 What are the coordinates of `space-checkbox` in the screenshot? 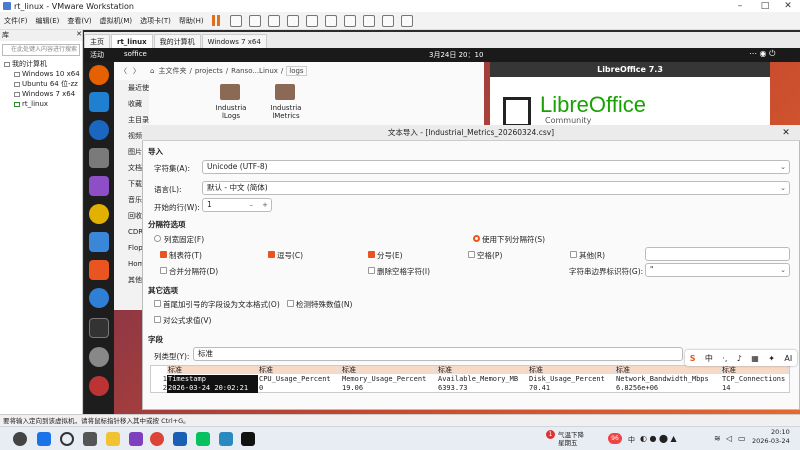 It's located at (471, 254).